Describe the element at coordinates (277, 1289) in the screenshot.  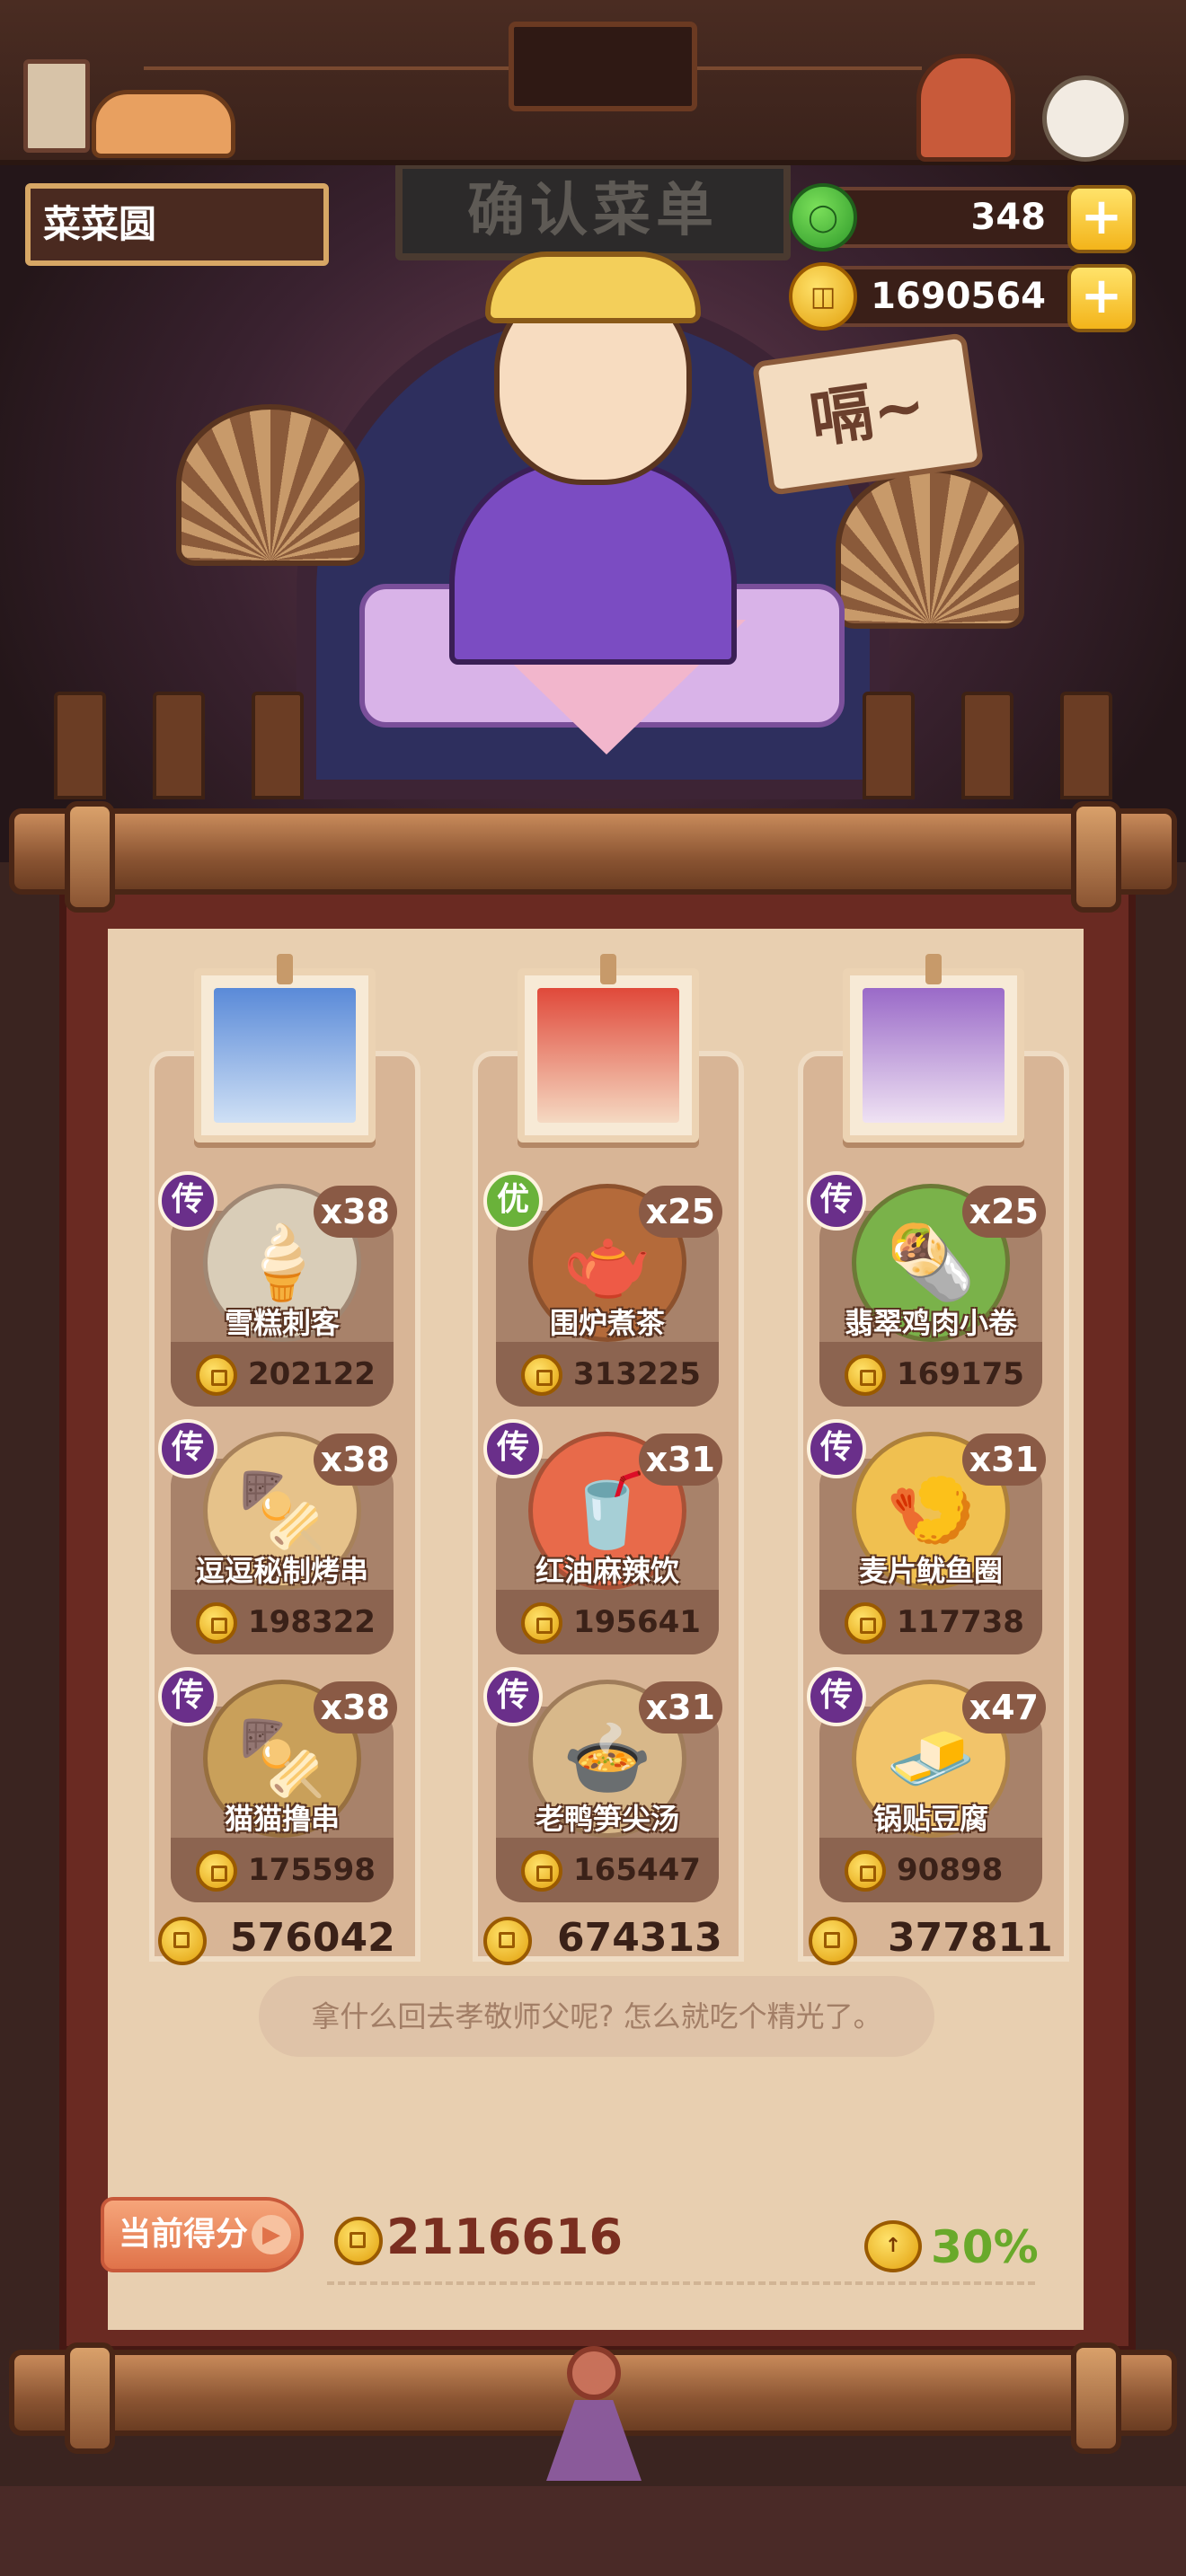
I see `dish-card: 🍦 传 x38 雪糕刺客 202122` at that location.